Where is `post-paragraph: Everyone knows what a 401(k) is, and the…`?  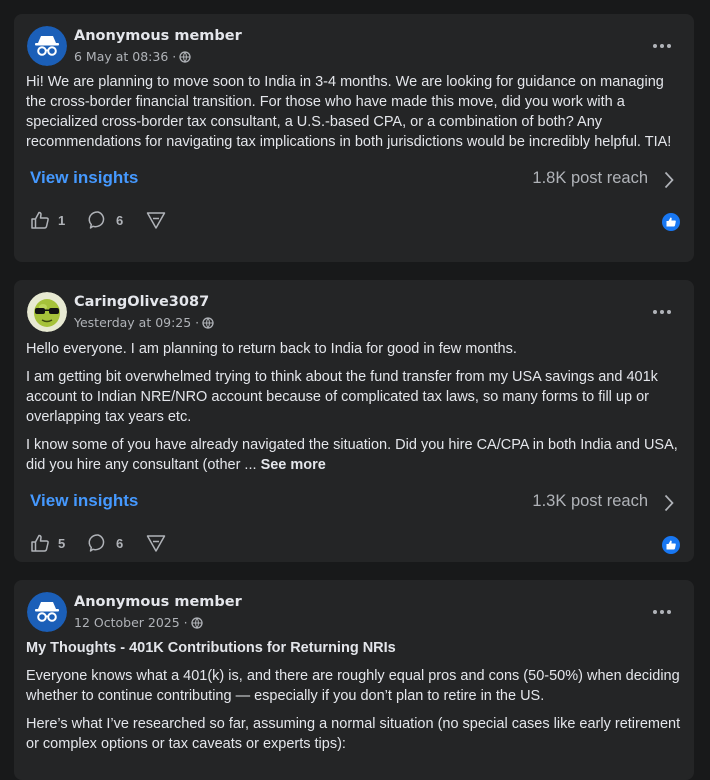
post-paragraph: Everyone knows what a 401(k) is, and the… is located at coordinates (353, 686).